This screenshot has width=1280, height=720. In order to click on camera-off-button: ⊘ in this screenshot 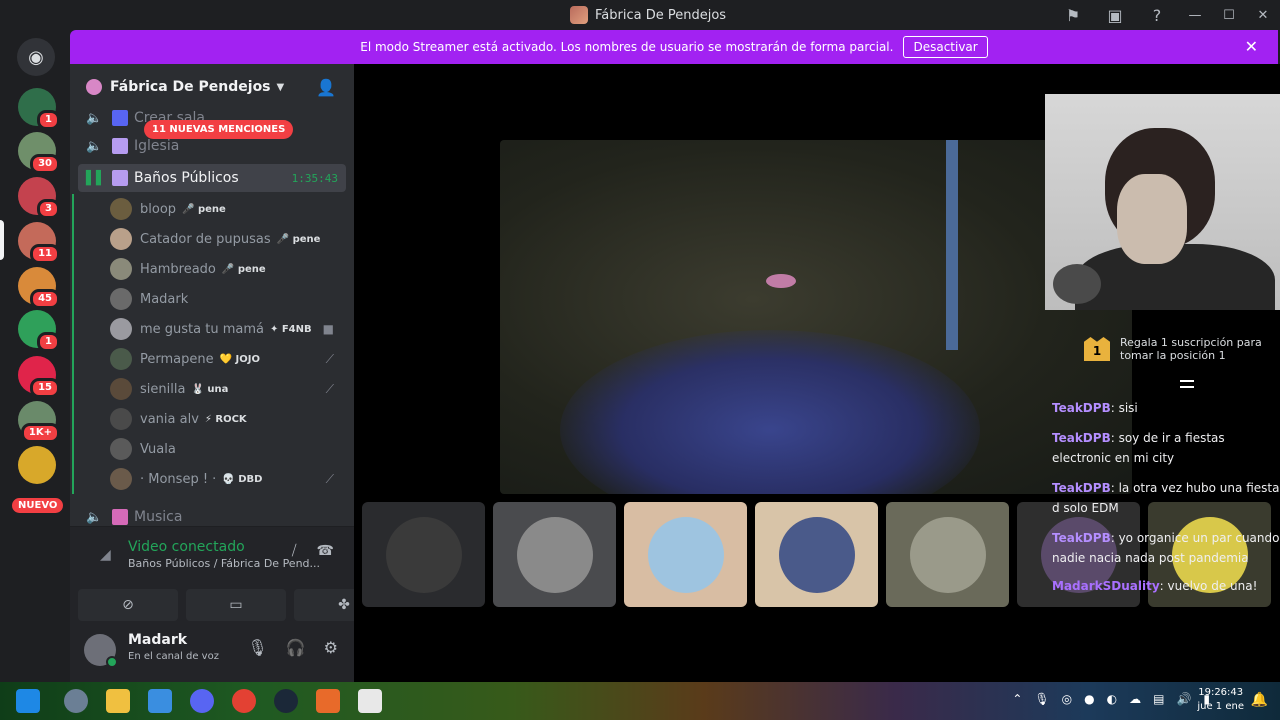, I will do `click(128, 605)`.